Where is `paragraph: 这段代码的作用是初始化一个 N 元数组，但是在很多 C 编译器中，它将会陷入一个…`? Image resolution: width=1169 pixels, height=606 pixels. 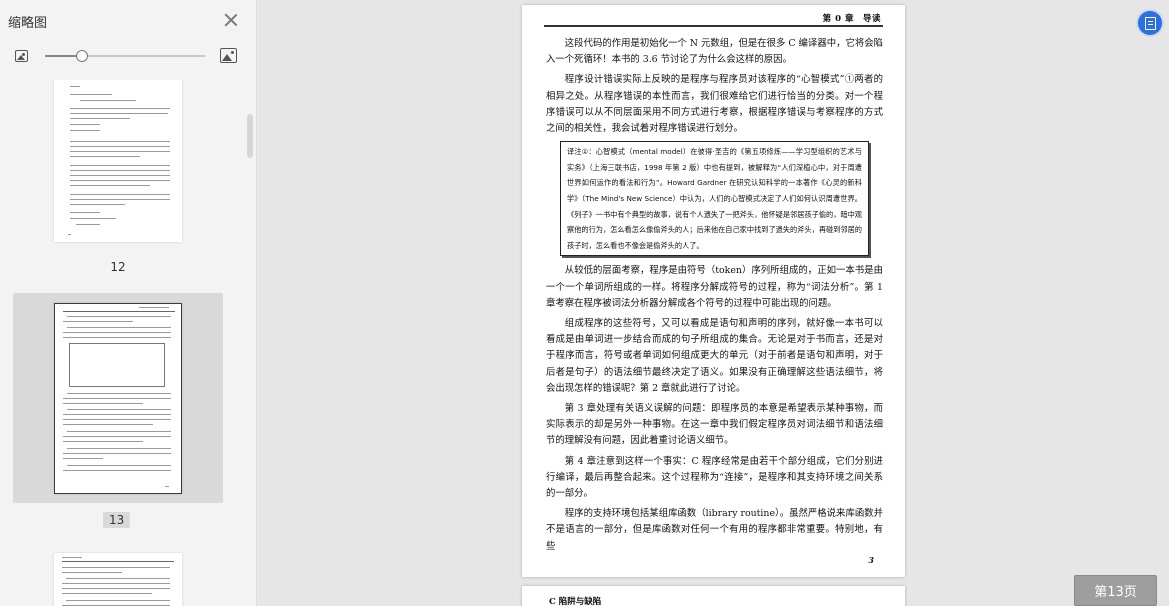
paragraph: 这段代码的作用是初始化一个 N 元数组，但是在很多 C 编译器中，它将会陷入一个… is located at coordinates (714, 52).